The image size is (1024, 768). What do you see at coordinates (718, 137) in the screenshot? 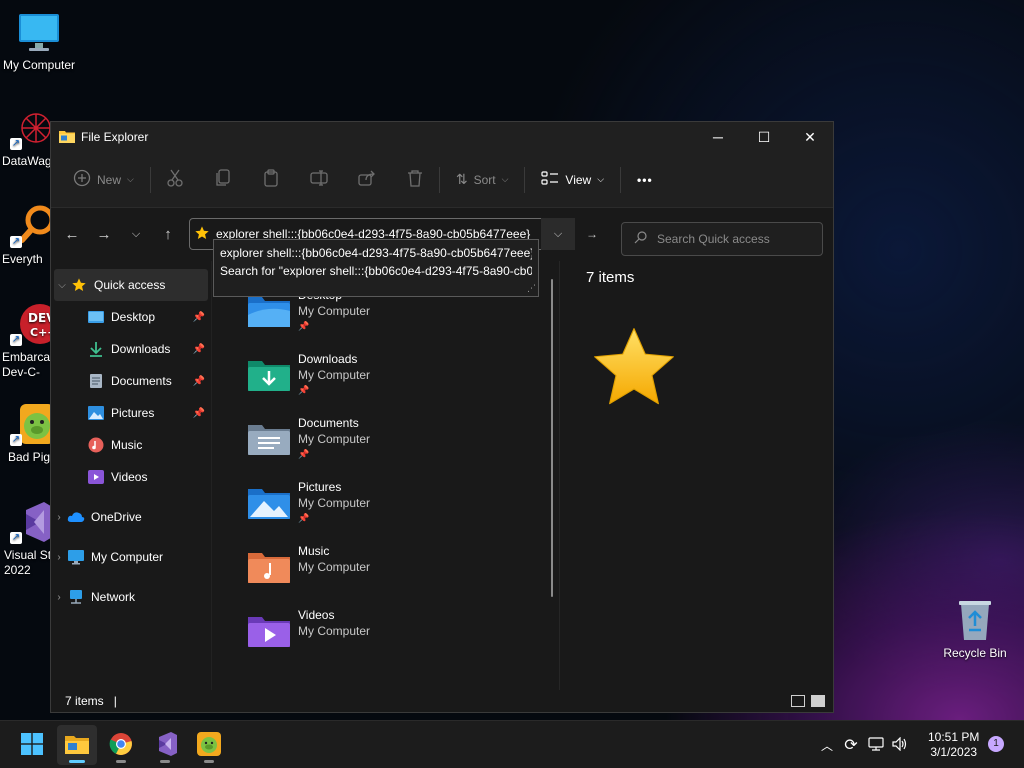
I see `minimize-button: ─` at bounding box center [718, 137].